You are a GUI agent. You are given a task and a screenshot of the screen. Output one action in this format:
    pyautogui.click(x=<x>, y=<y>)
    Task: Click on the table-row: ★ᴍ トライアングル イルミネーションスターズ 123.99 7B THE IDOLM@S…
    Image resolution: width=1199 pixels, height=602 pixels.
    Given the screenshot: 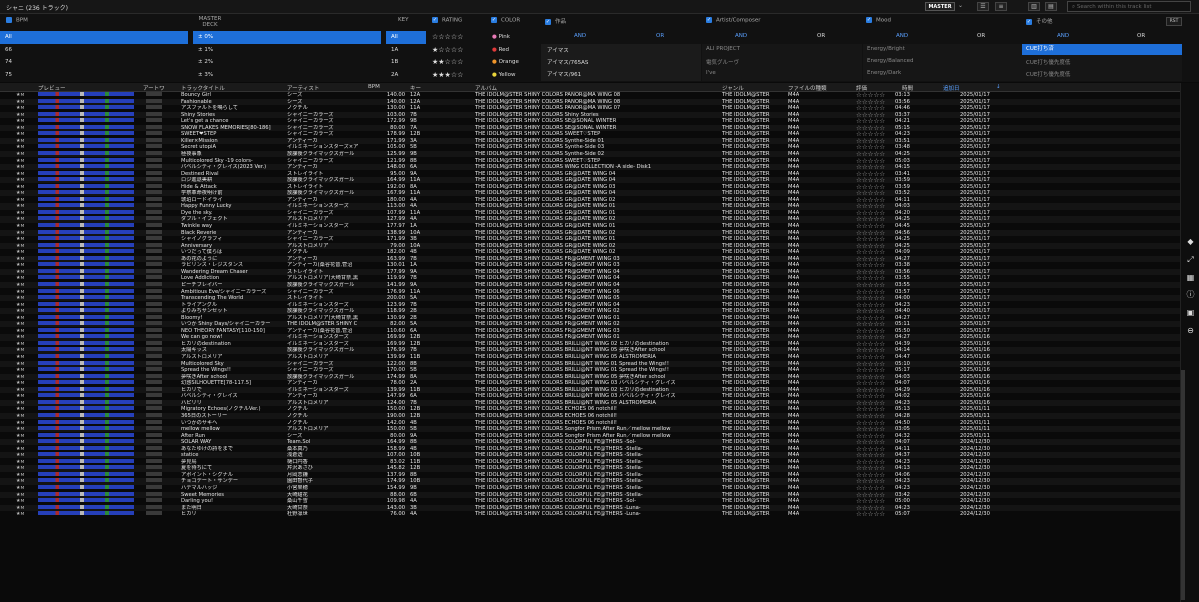 What is the action you would take?
    pyautogui.click(x=590, y=304)
    